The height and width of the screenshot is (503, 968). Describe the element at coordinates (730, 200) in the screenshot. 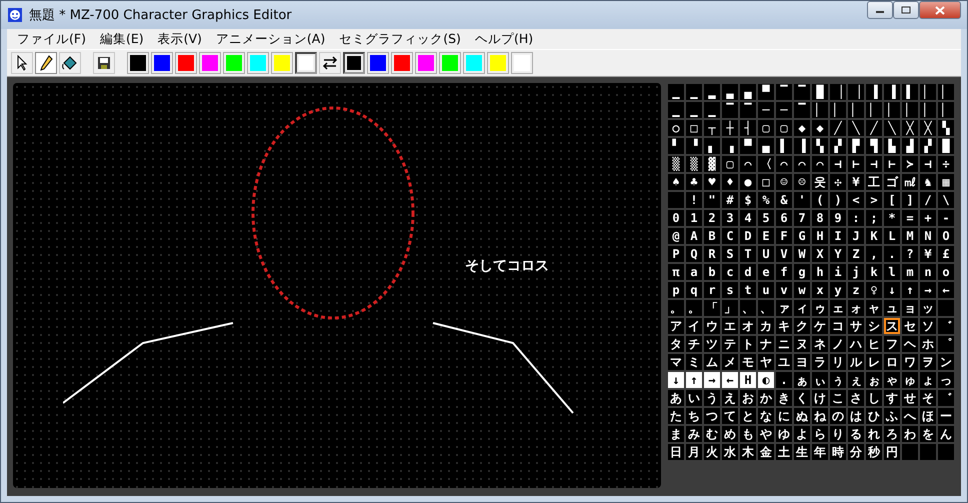

I see `character-tile: #` at that location.